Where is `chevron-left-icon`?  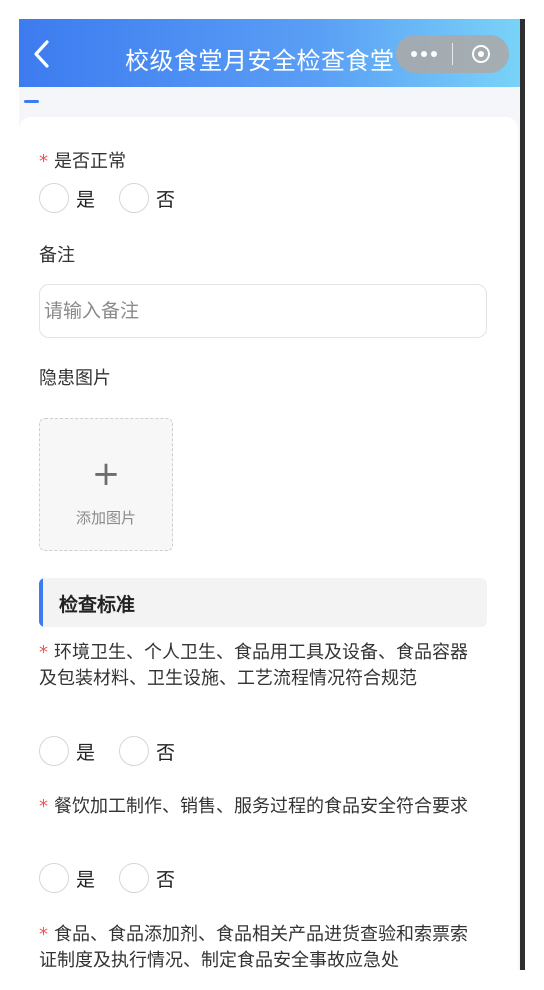
chevron-left-icon is located at coordinates (41, 54).